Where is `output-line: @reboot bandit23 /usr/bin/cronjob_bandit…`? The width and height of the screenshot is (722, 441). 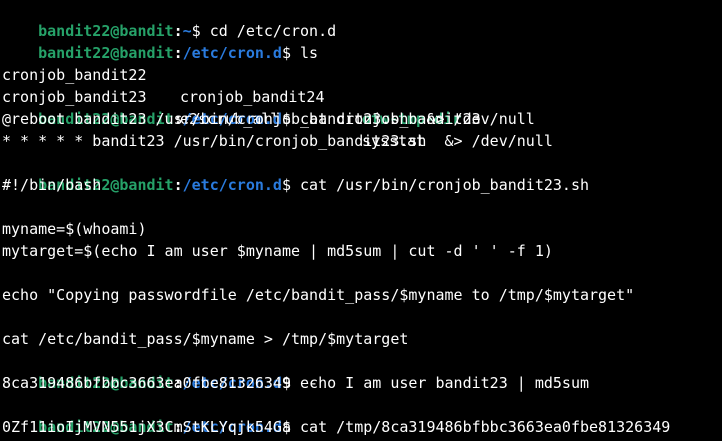 output-line: @reboot bandit23 /usr/bin/cronjob_bandit… is located at coordinates (268, 119).